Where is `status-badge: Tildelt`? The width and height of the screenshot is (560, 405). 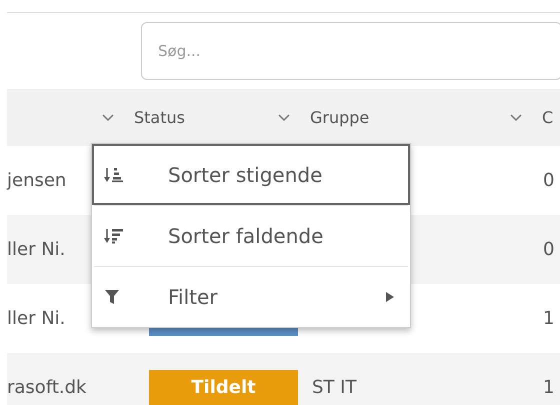
status-badge: Tildelt is located at coordinates (223, 387).